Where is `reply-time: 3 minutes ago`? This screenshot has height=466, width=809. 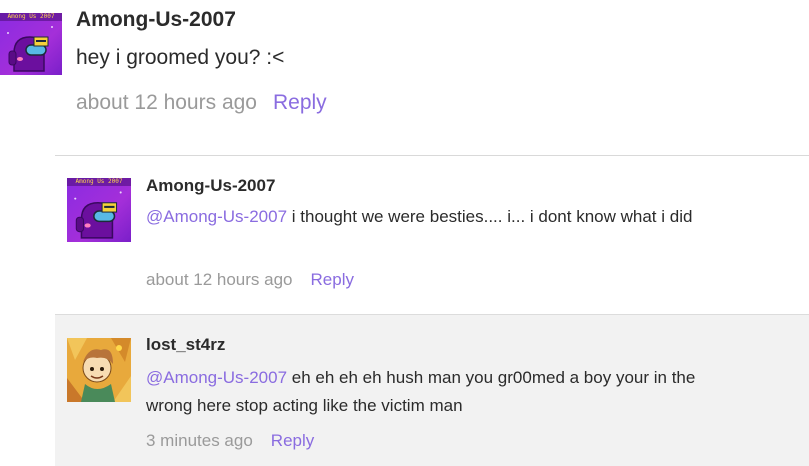 reply-time: 3 minutes ago is located at coordinates (199, 440).